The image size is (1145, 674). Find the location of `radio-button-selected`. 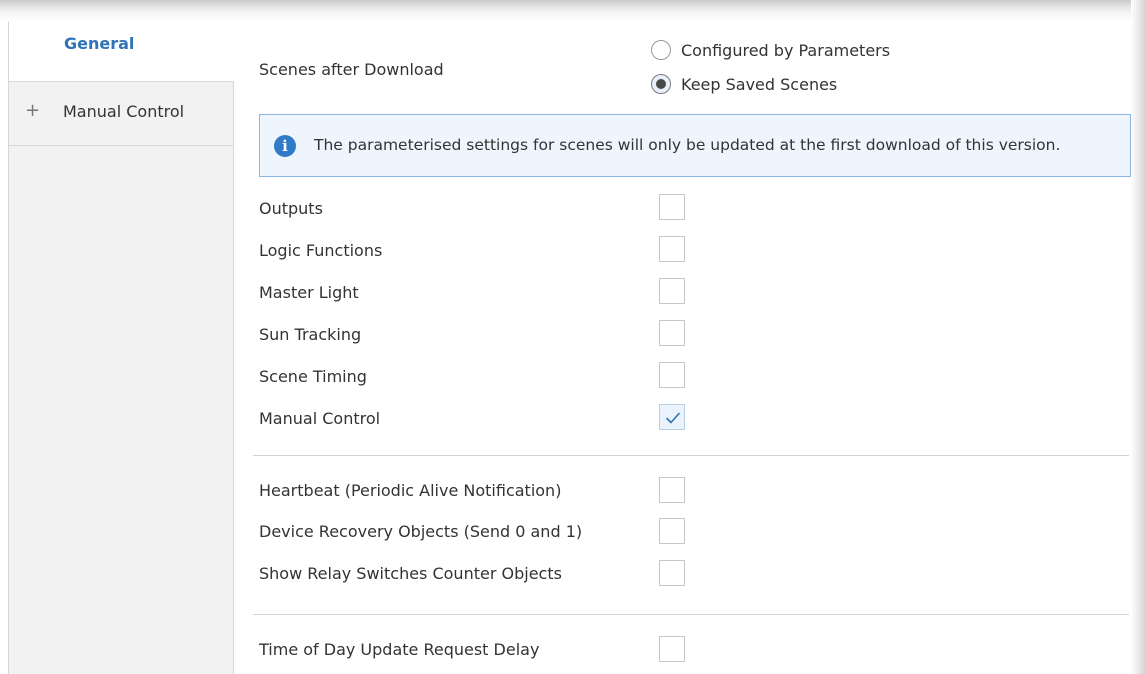

radio-button-selected is located at coordinates (661, 84).